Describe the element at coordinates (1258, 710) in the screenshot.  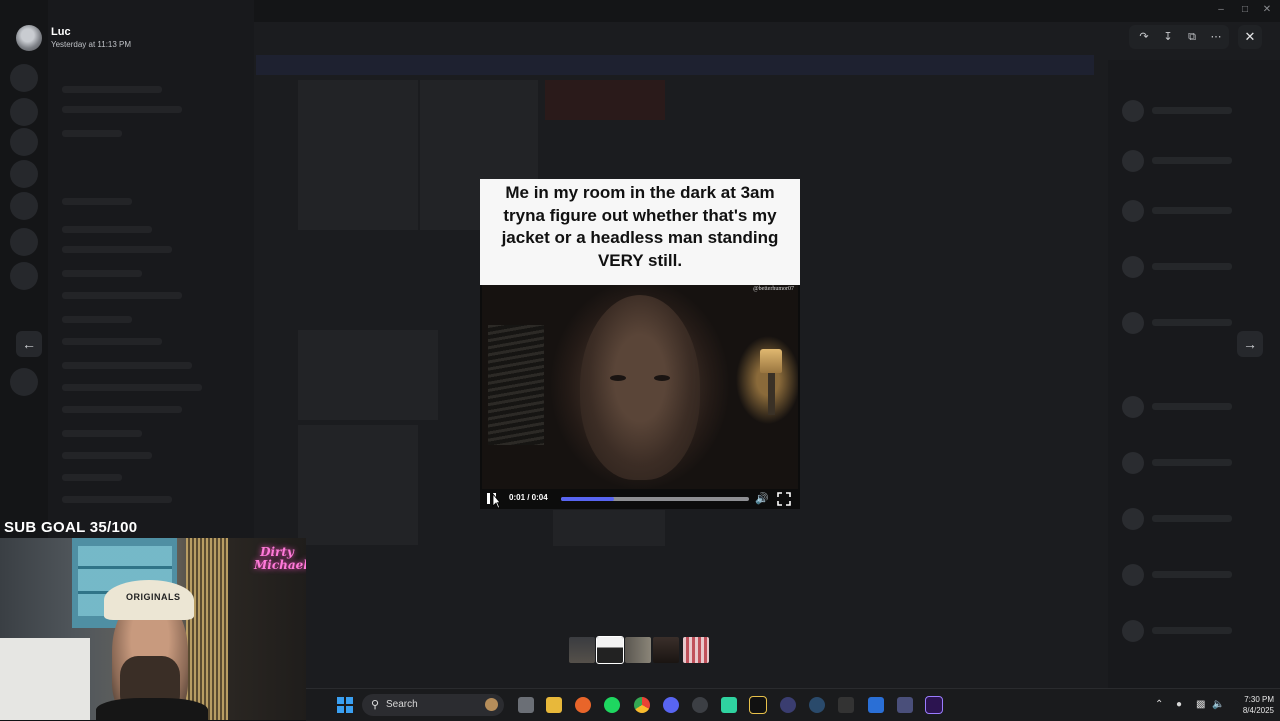
I see `clock-date: 8/4/2025` at that location.